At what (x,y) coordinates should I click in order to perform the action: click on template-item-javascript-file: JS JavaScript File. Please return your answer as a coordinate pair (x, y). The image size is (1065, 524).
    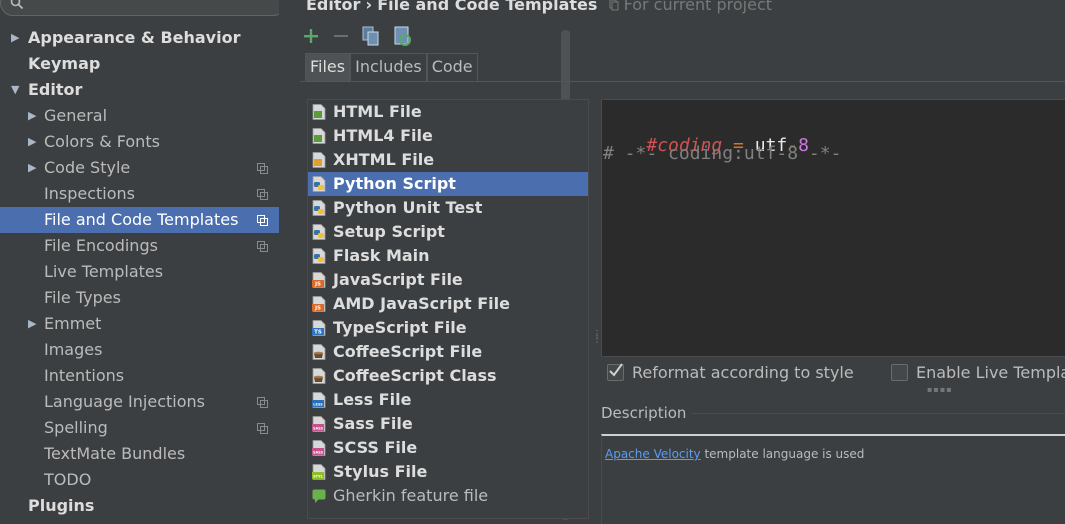
    Looking at the image, I should click on (448, 280).